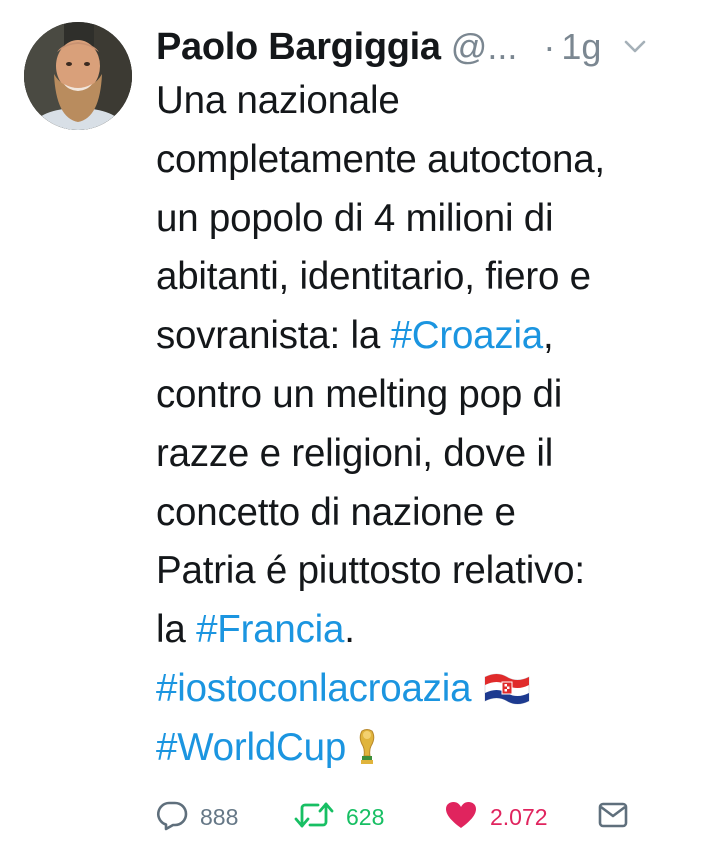 Image resolution: width=720 pixels, height=854 pixels. Describe the element at coordinates (635, 47) in the screenshot. I see `chevron-down-icon` at that location.